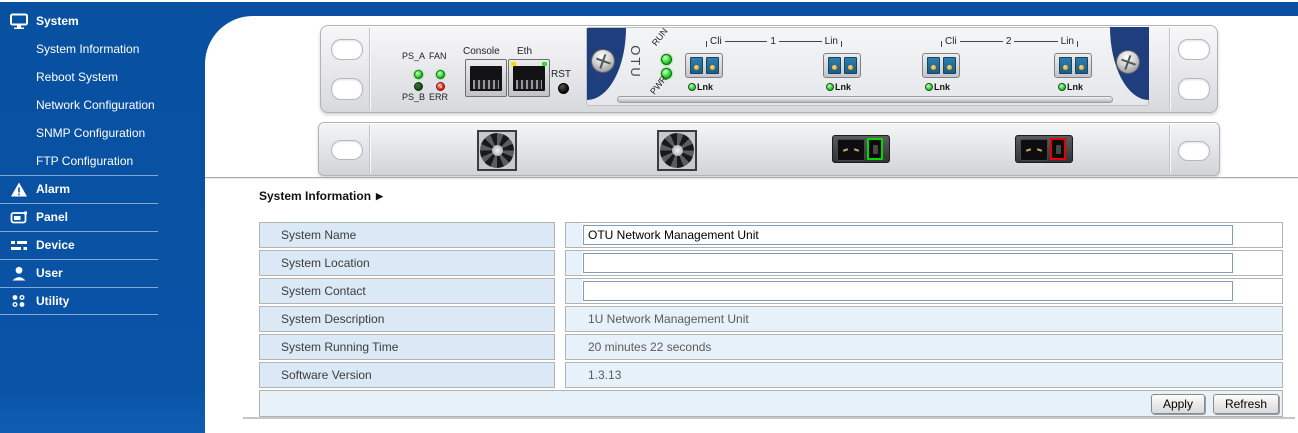 This screenshot has width=1298, height=433. What do you see at coordinates (407, 263) in the screenshot?
I see `row-label: System Location` at bounding box center [407, 263].